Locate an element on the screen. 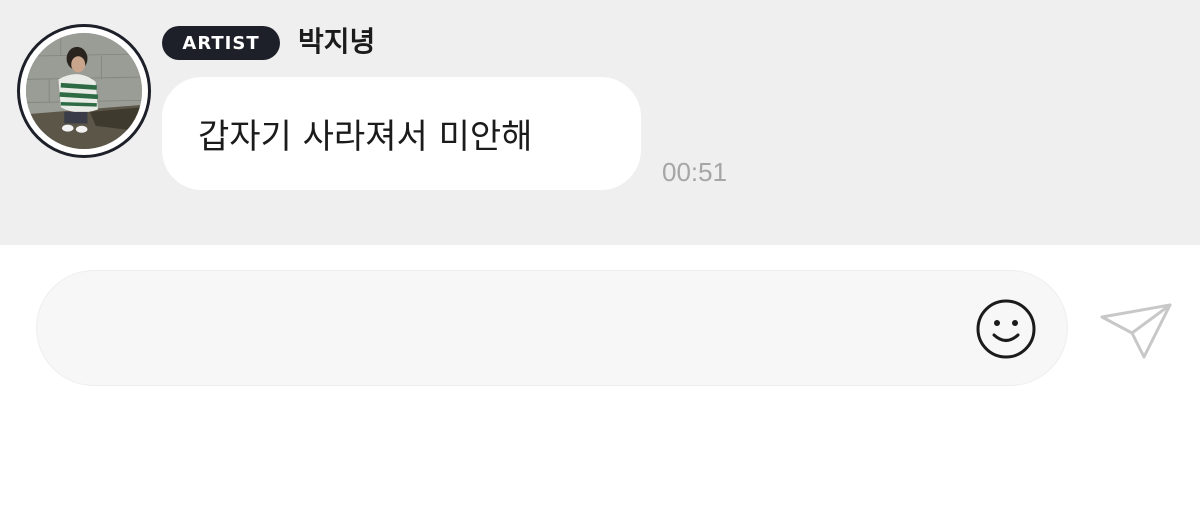  sender-name: 박지녕 is located at coordinates (336, 42).